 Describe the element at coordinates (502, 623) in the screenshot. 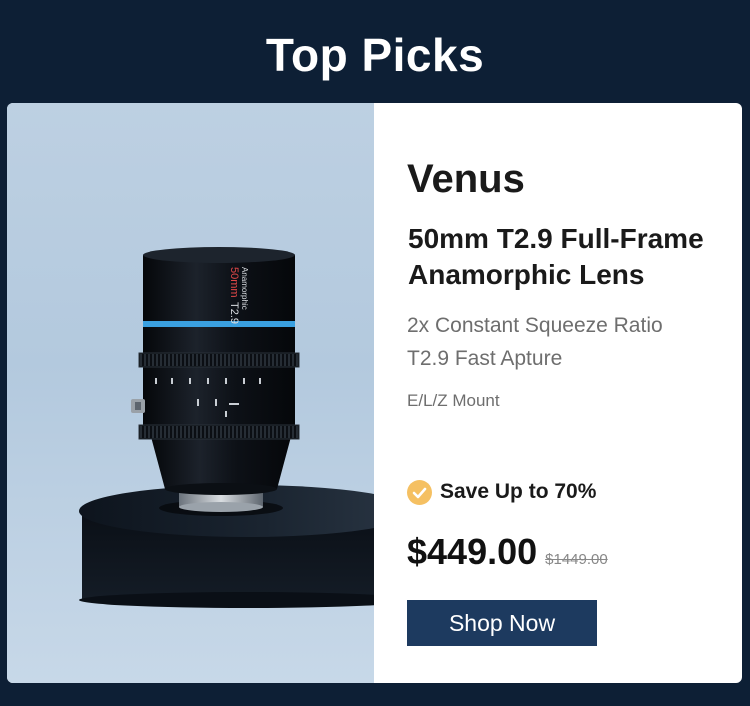

I see `shop-now-button: Shop Now` at that location.